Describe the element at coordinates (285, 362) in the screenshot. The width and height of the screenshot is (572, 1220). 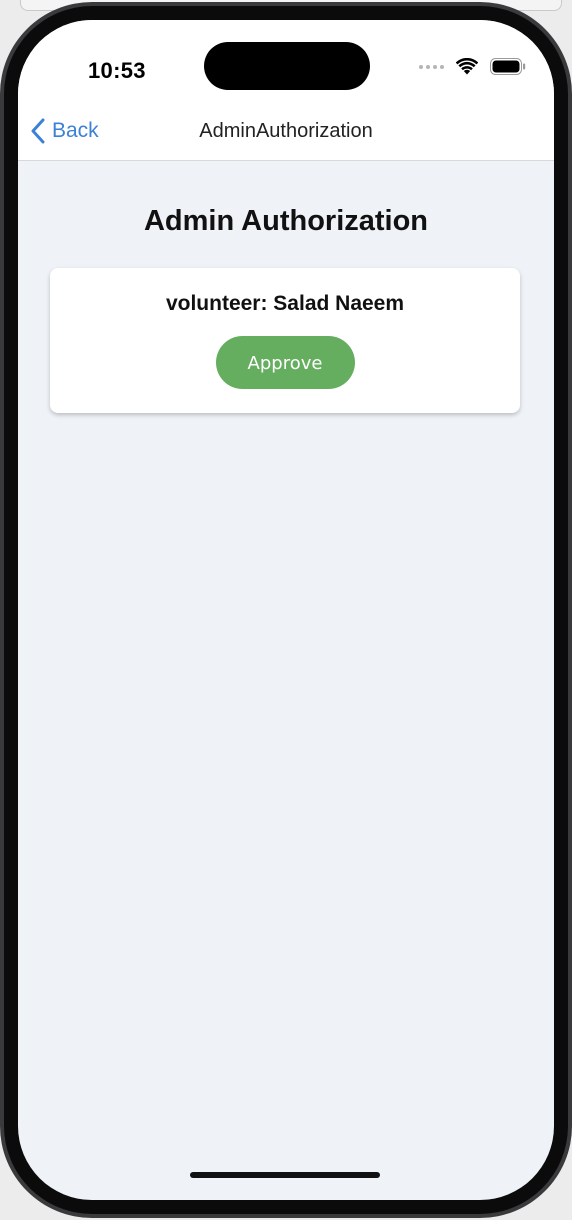
I see `approve-button: Approve` at that location.